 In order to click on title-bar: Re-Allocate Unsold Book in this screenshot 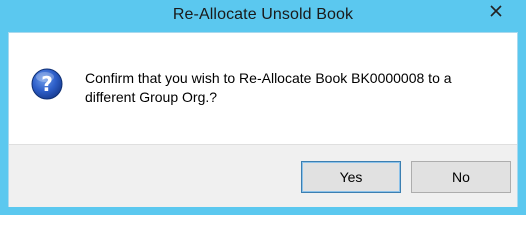, I will do `click(263, 16)`.